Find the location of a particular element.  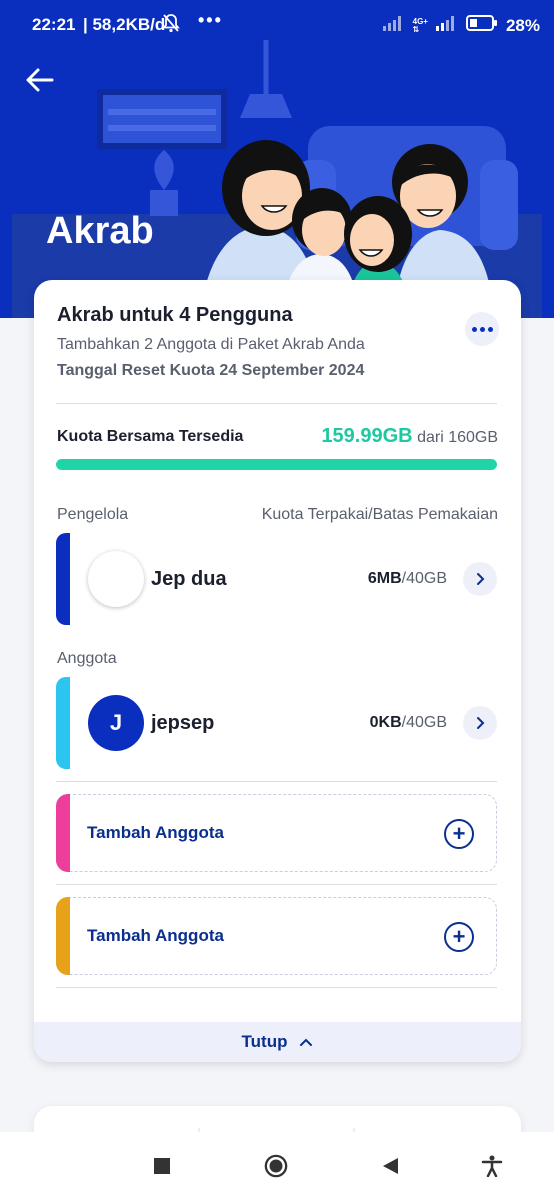

shared-quota-summary: 159.99GB dari 160GB is located at coordinates (409, 436).